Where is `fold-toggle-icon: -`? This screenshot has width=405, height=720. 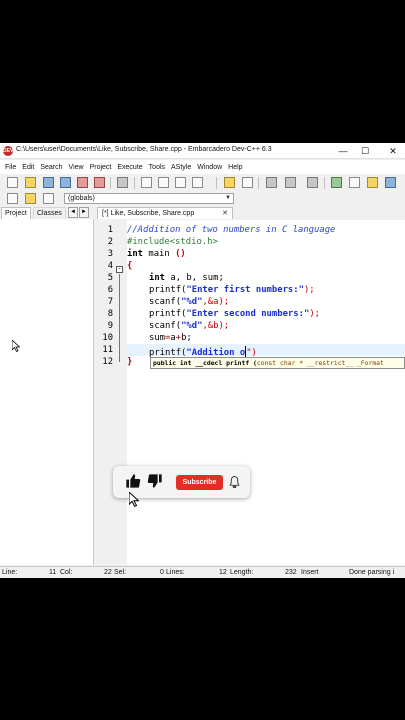 fold-toggle-icon: - is located at coordinates (119, 269).